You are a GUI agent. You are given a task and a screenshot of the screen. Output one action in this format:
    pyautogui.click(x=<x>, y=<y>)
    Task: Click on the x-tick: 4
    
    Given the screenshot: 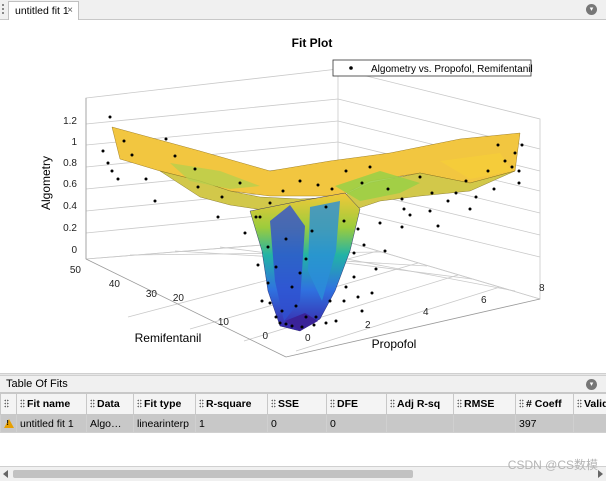 What is the action you would take?
    pyautogui.click(x=426, y=312)
    